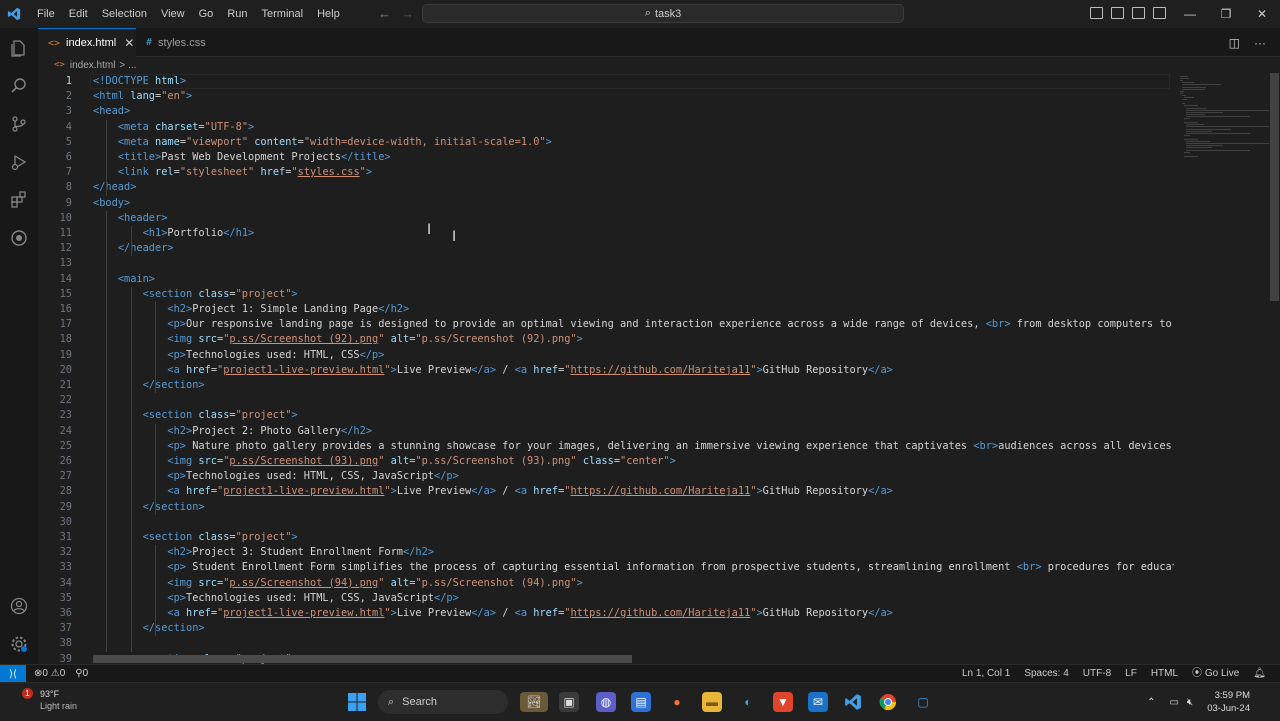  I want to click on code-line: 30, so click(606, 522).